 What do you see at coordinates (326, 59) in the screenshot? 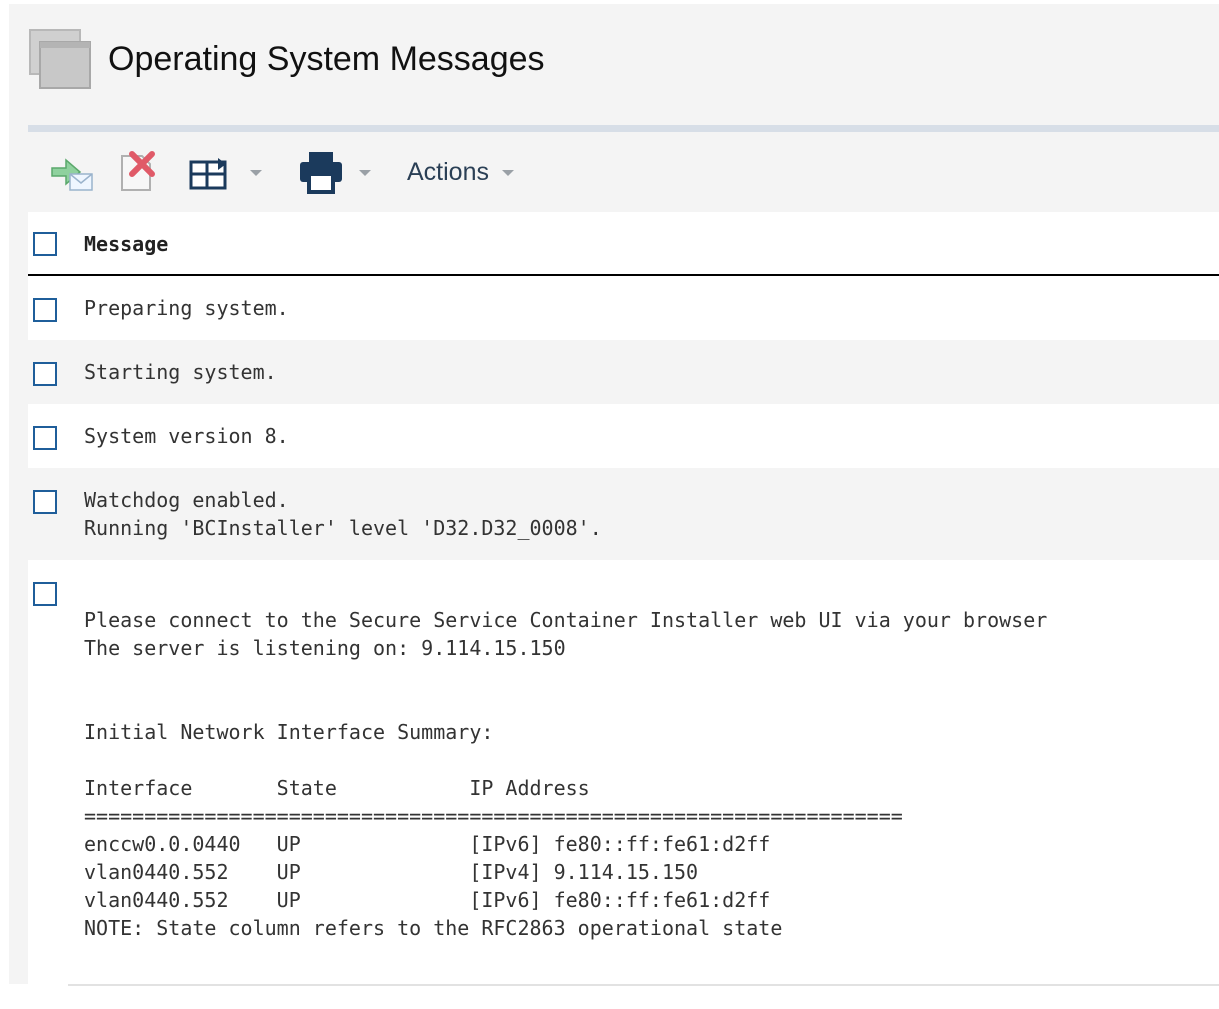
I see `page-title: Operating System Messages` at bounding box center [326, 59].